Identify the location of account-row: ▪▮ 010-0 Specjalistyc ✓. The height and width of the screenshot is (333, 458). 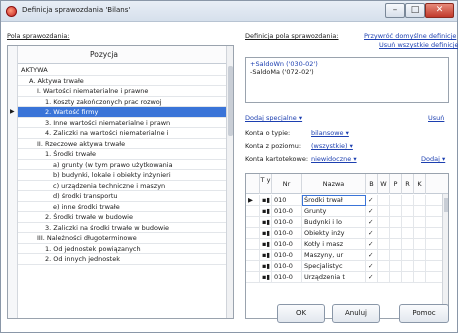
(344, 266).